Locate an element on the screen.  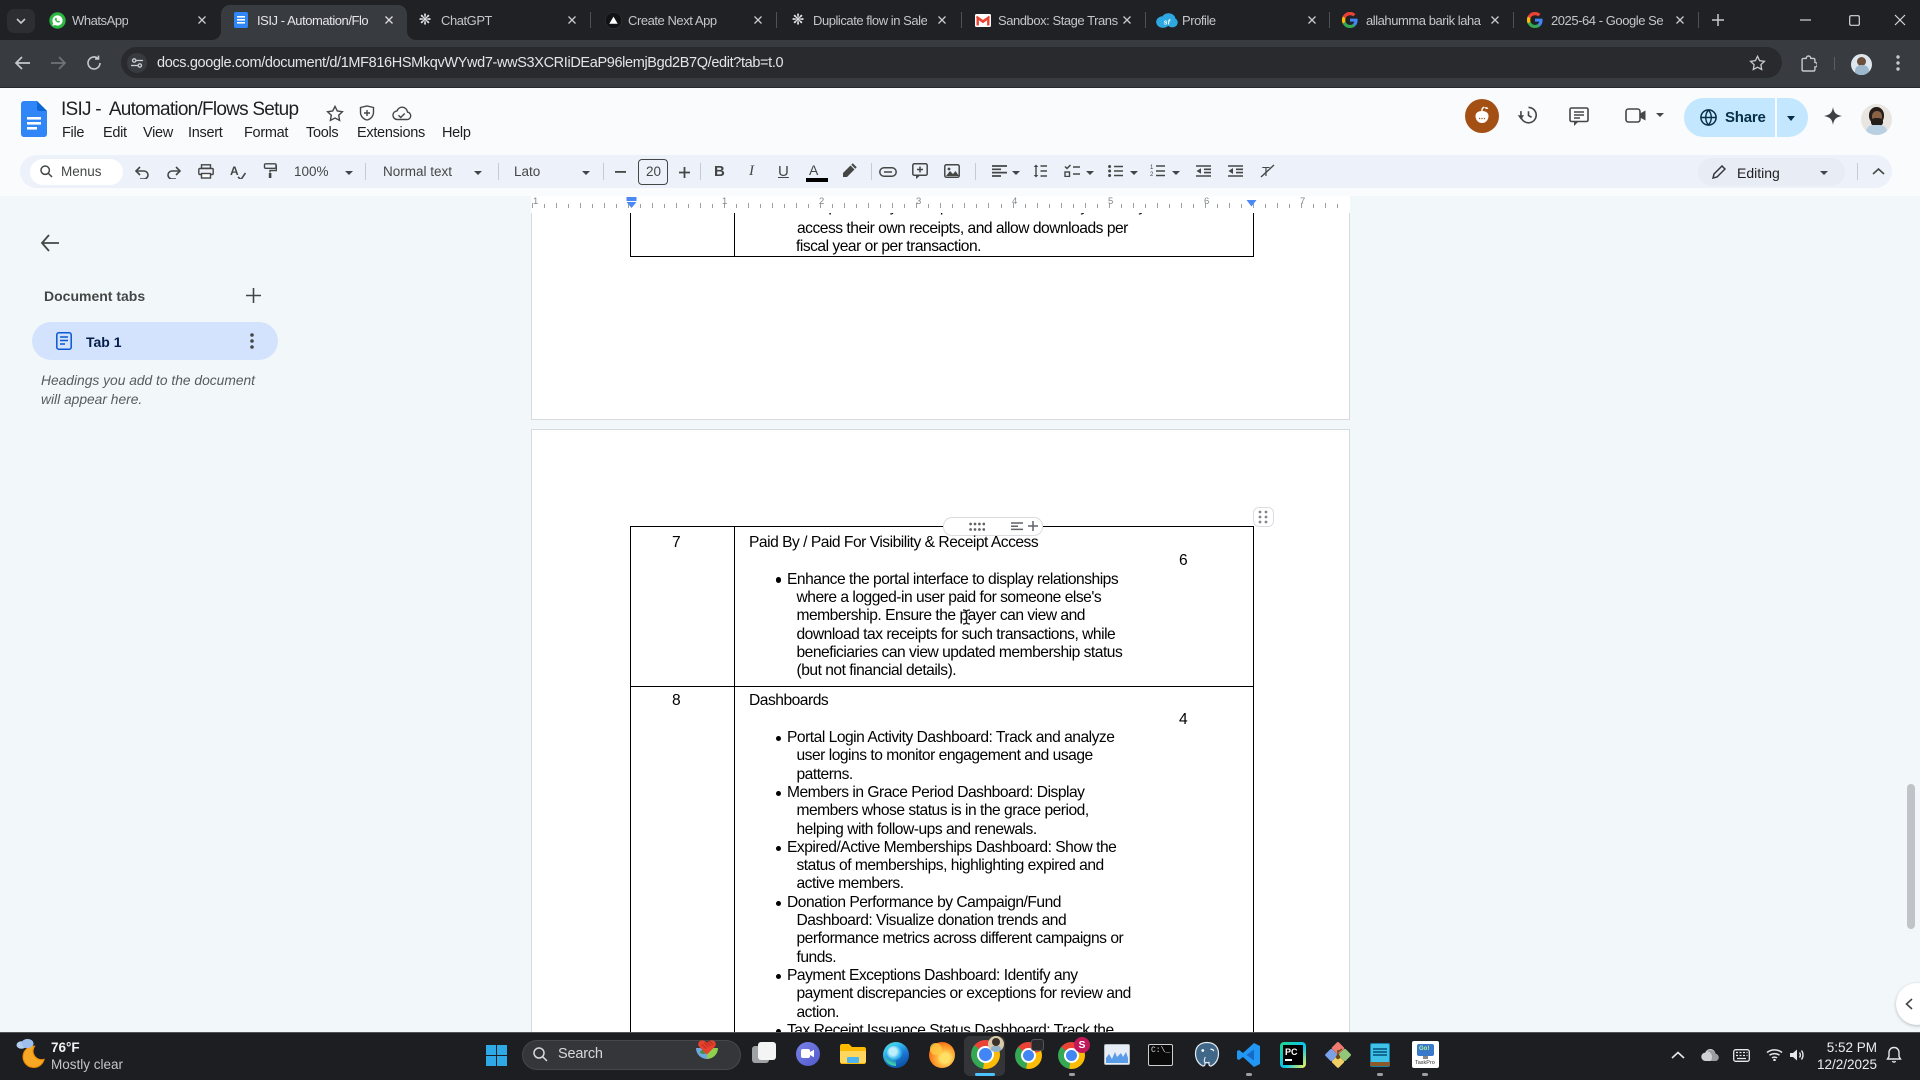
svg-text: sf is located at coordinates (1167, 23).